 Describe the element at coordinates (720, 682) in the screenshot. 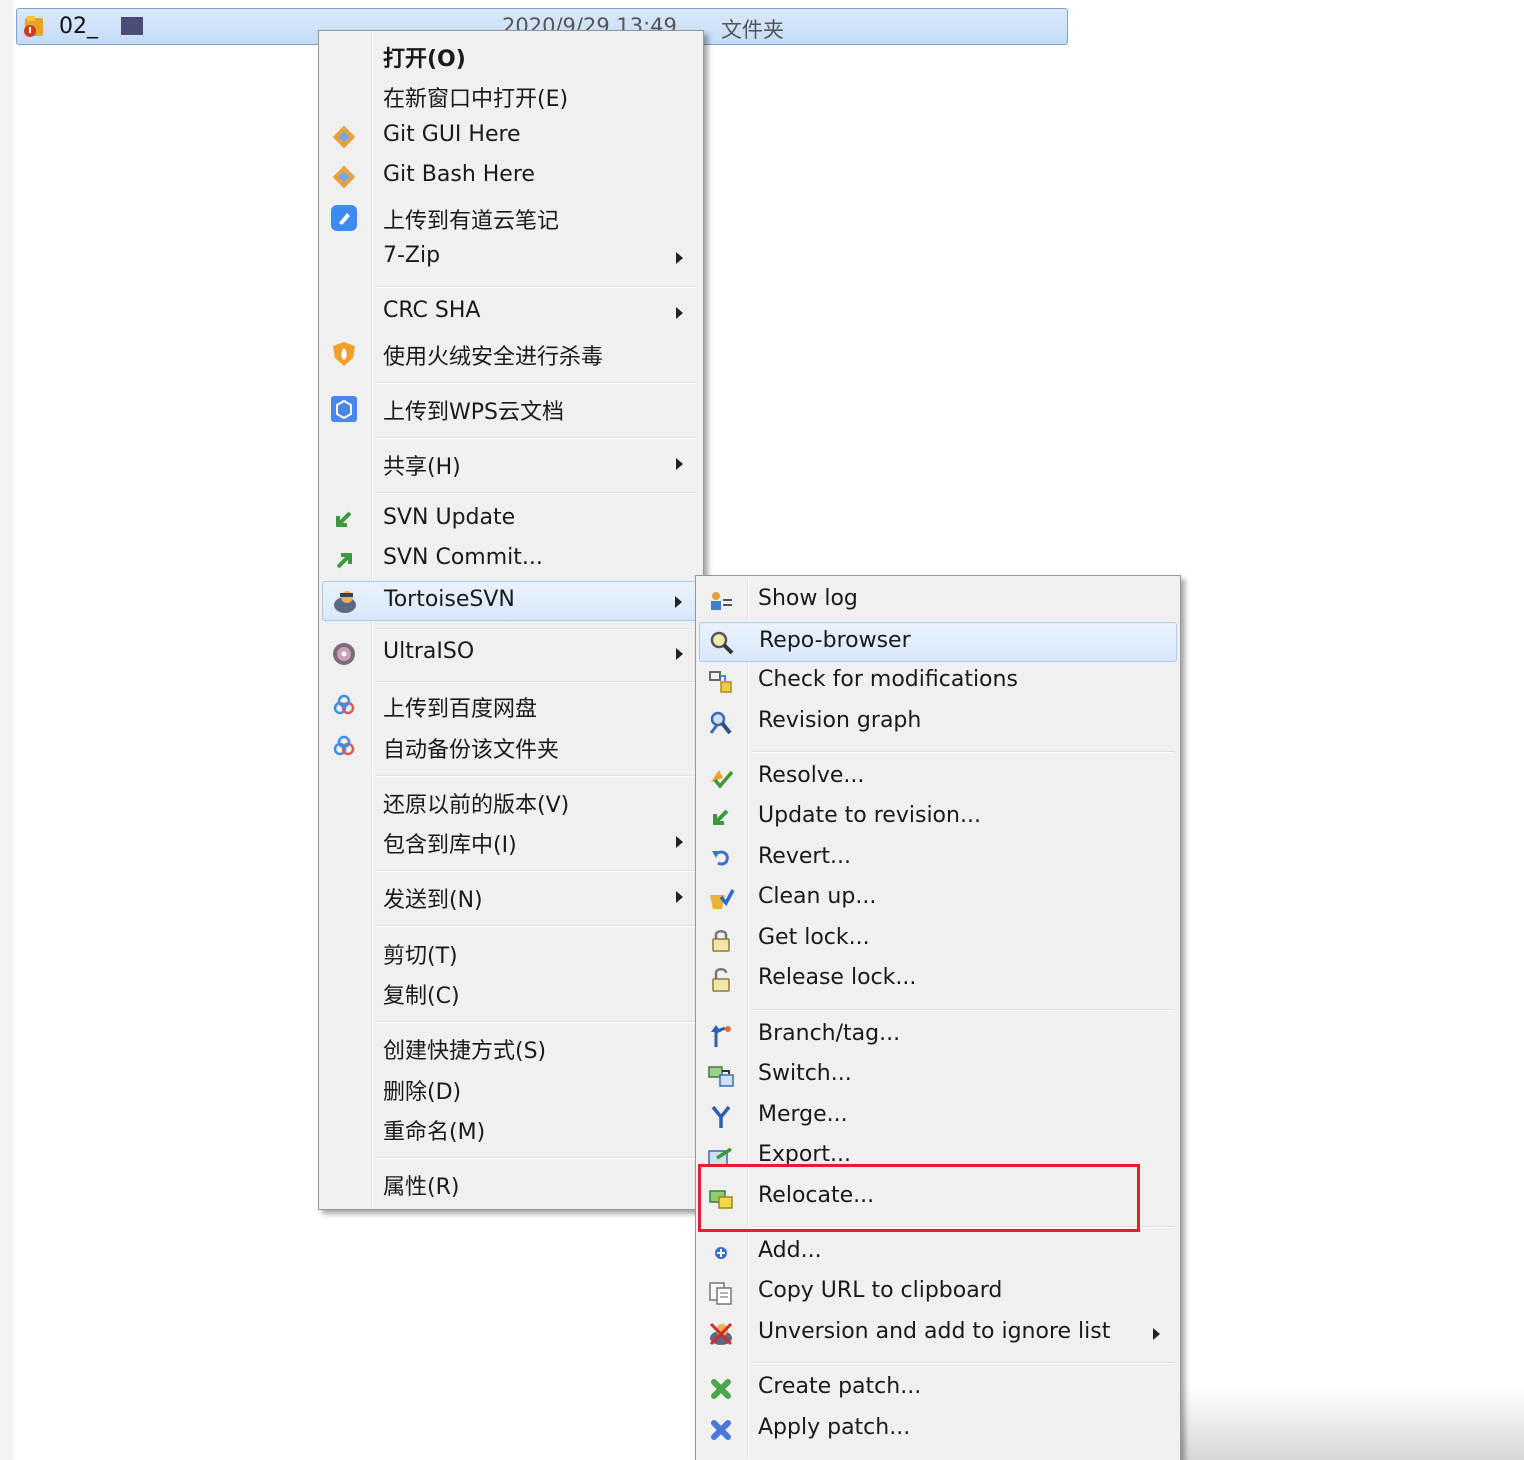

I see `check-modifications-icon` at that location.